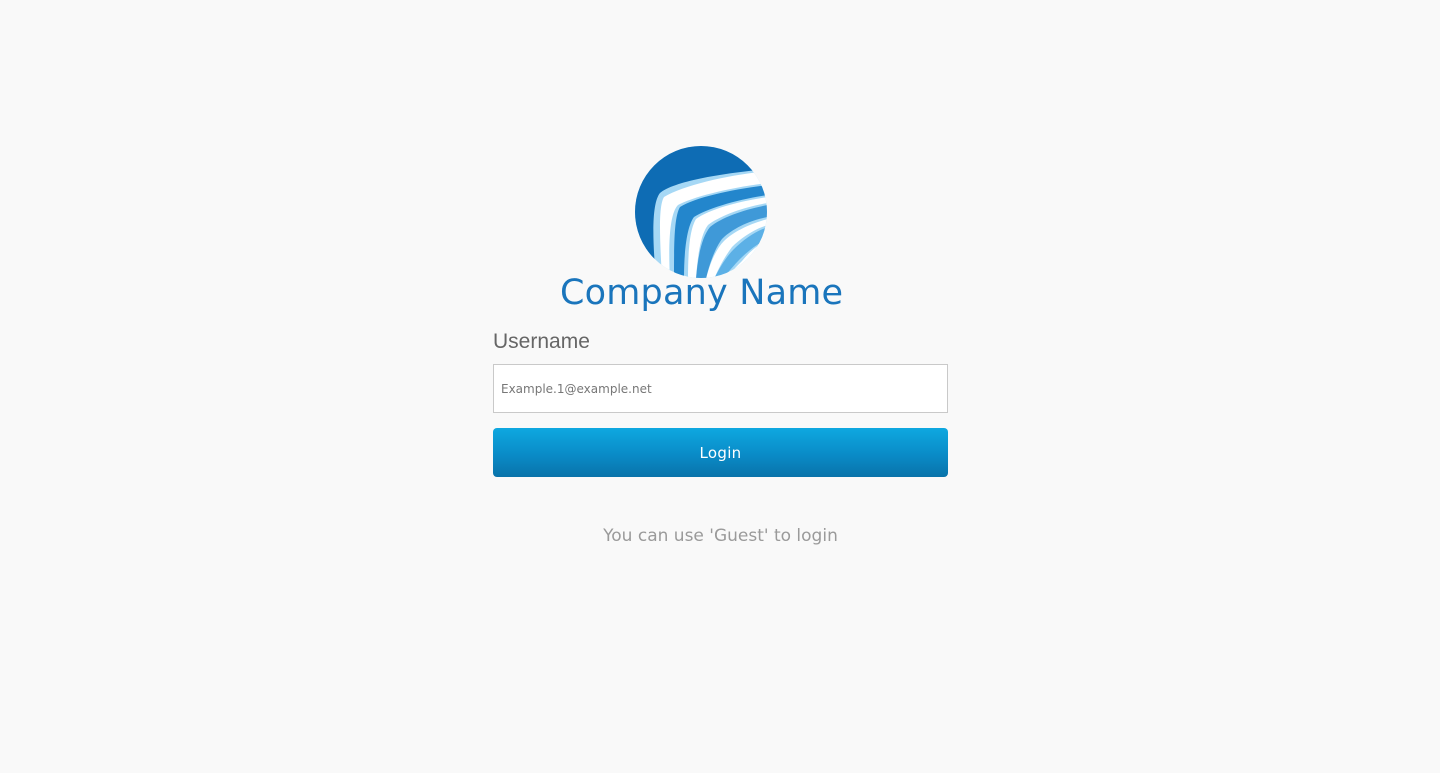  Describe the element at coordinates (541, 341) in the screenshot. I see `username-label: Username` at that location.